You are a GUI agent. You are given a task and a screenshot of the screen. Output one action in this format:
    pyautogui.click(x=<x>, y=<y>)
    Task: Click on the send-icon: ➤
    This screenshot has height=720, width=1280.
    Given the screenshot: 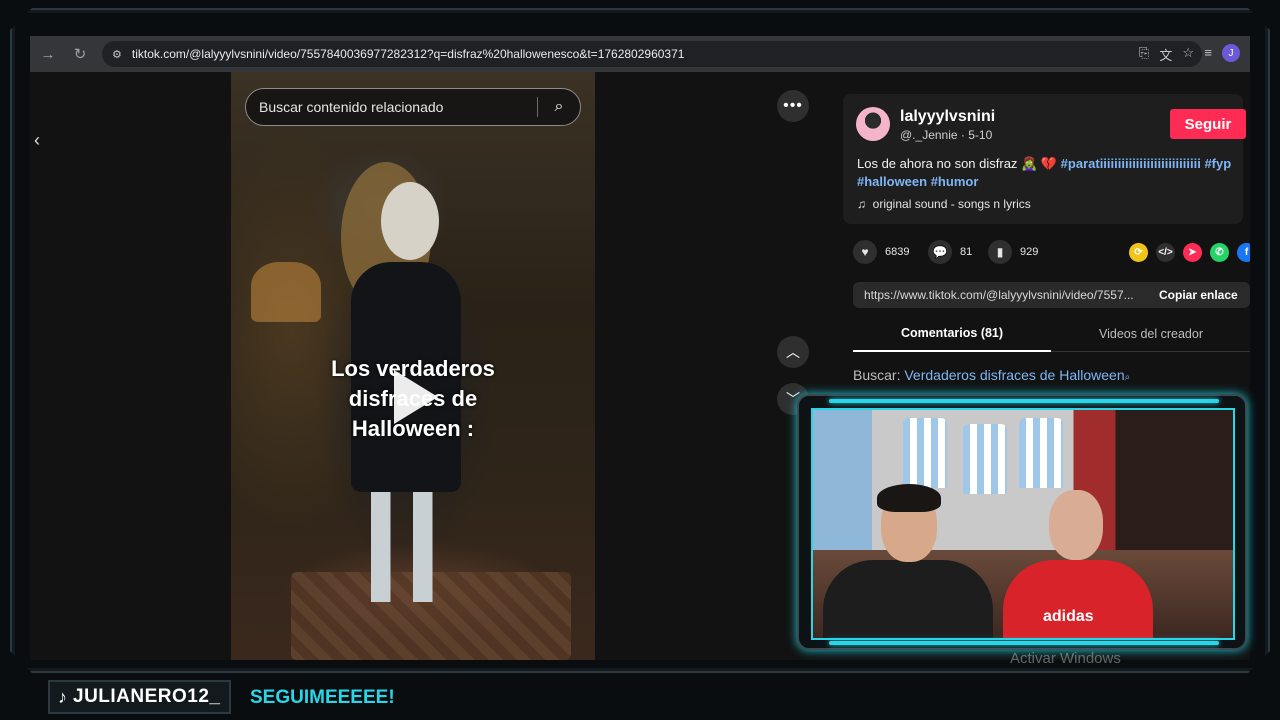 What is the action you would take?
    pyautogui.click(x=1192, y=252)
    